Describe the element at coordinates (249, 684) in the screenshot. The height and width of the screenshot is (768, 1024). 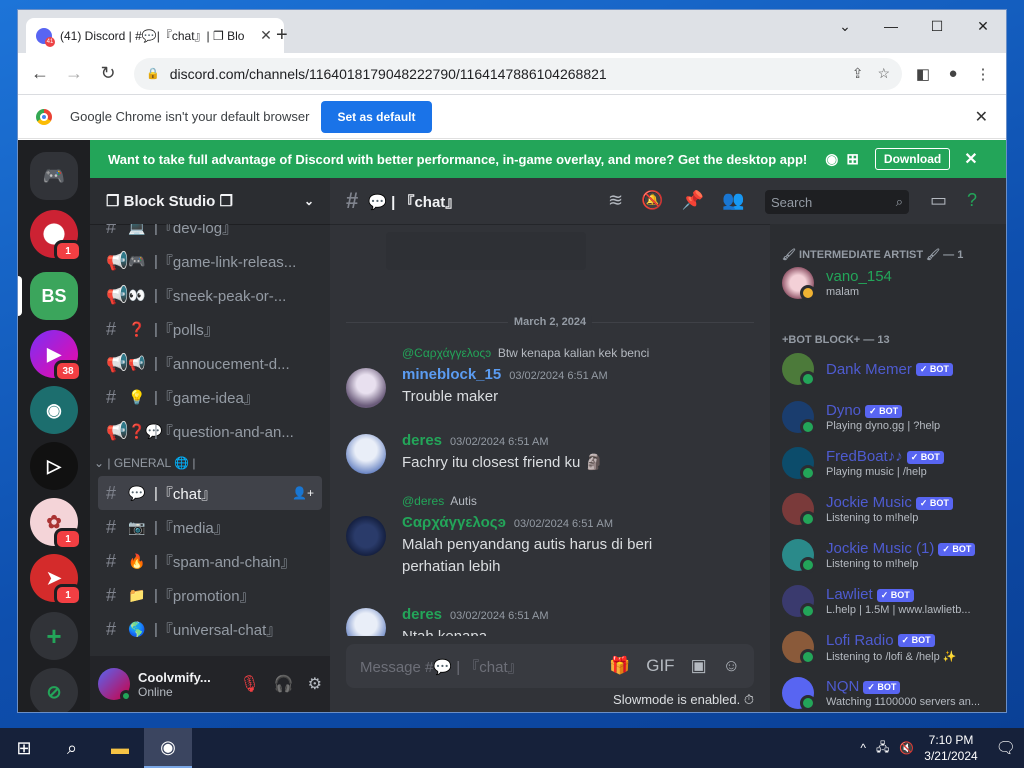
I see `mute-mic-icon: 🎙` at that location.